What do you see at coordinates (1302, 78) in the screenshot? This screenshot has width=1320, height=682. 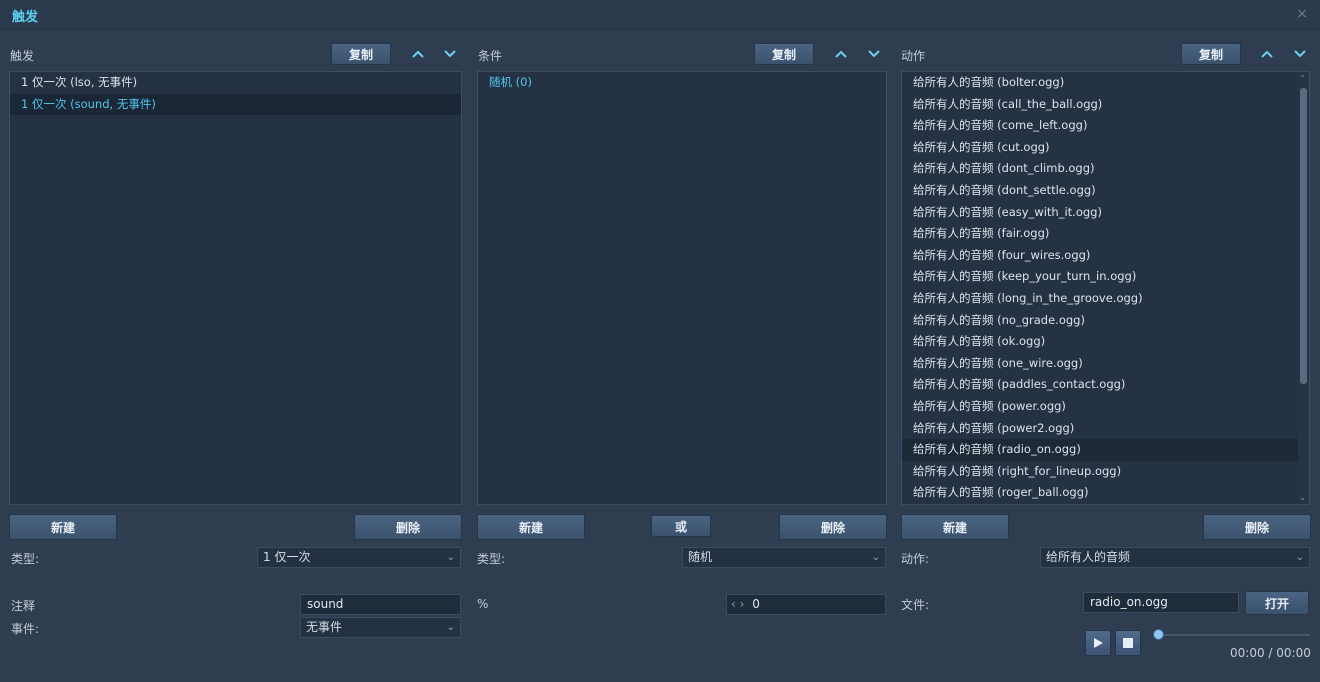 I see `scroll-up-icon: ⌃` at bounding box center [1302, 78].